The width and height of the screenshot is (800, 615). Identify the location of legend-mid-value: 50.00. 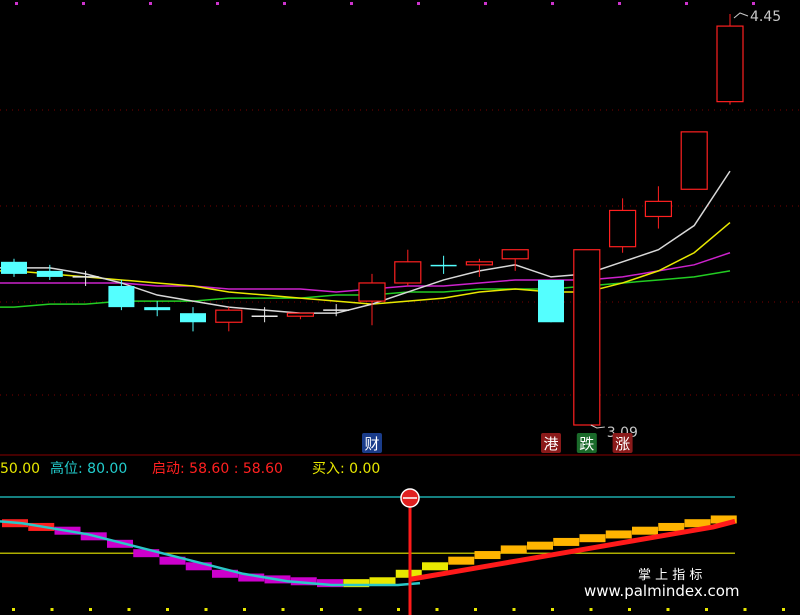
(20, 469).